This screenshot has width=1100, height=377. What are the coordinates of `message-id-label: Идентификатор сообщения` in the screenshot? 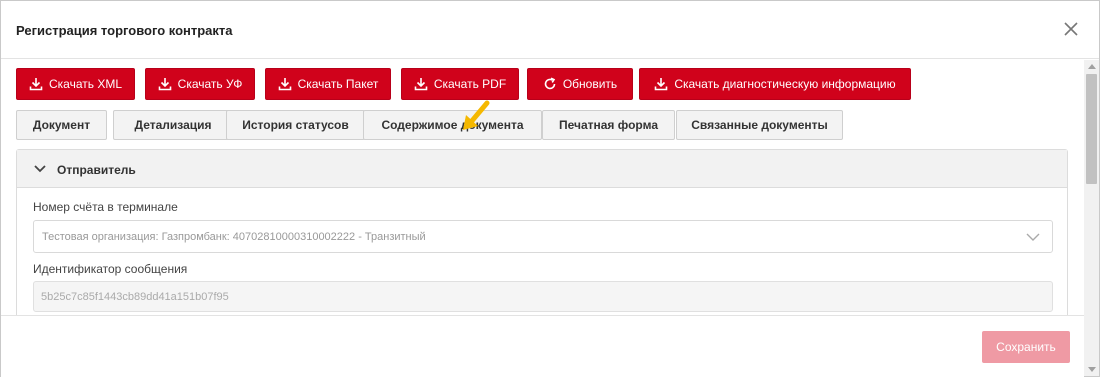 It's located at (110, 269).